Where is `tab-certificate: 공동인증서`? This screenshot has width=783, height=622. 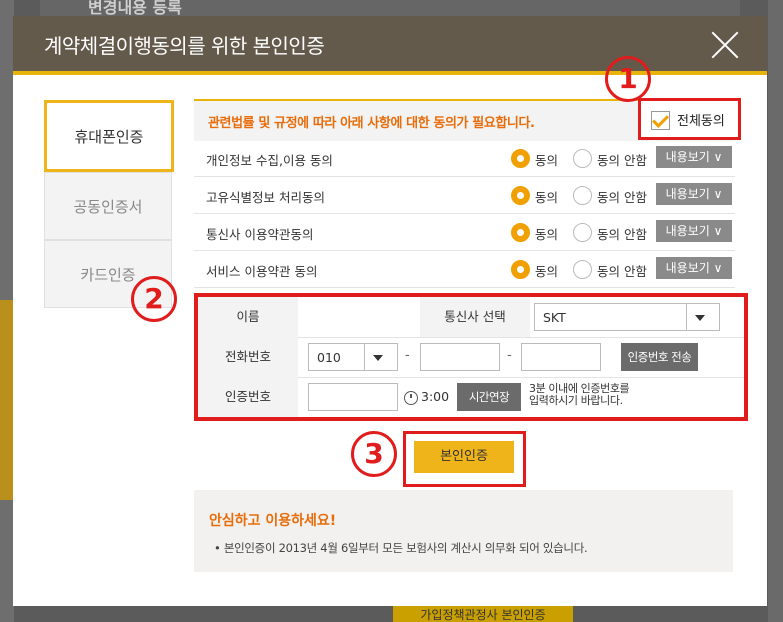 tab-certificate: 공동인증서 is located at coordinates (108, 206).